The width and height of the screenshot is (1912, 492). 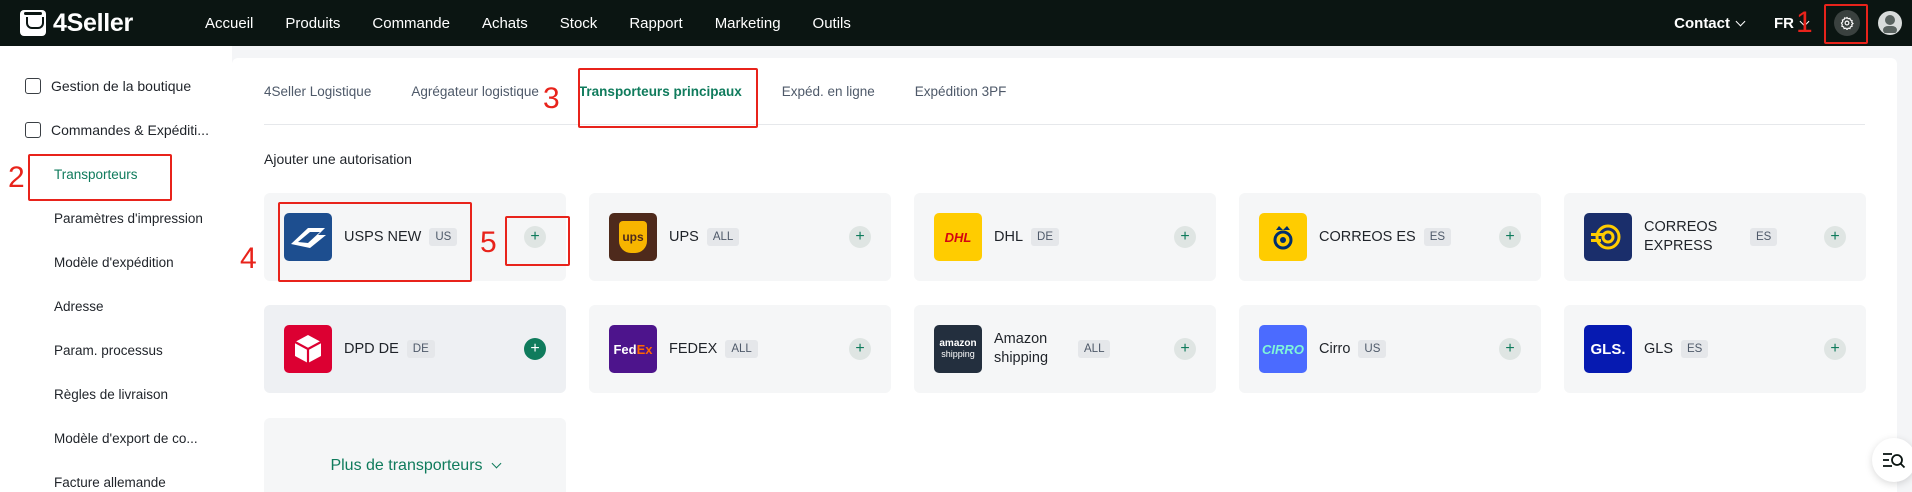 I want to click on ups-shield-icon: ups, so click(x=633, y=237).